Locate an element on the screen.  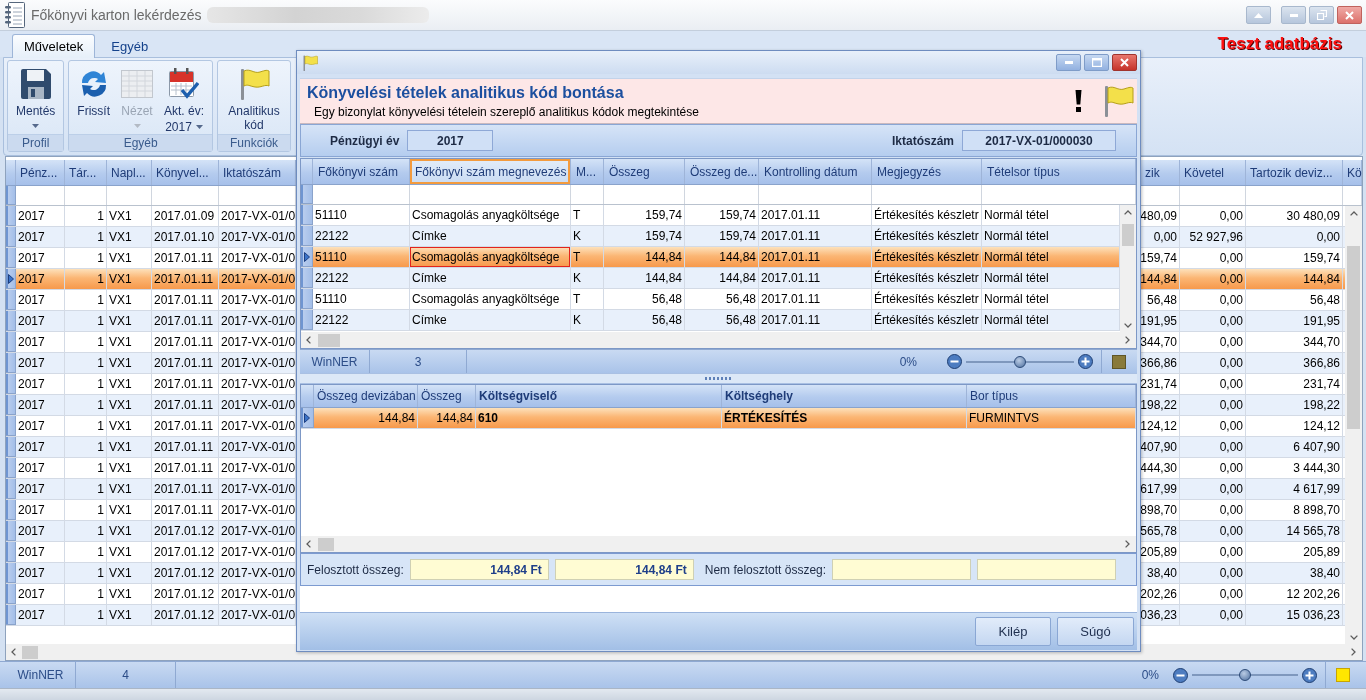
column-header: Kontrolling dátum is located at coordinates (815, 171).